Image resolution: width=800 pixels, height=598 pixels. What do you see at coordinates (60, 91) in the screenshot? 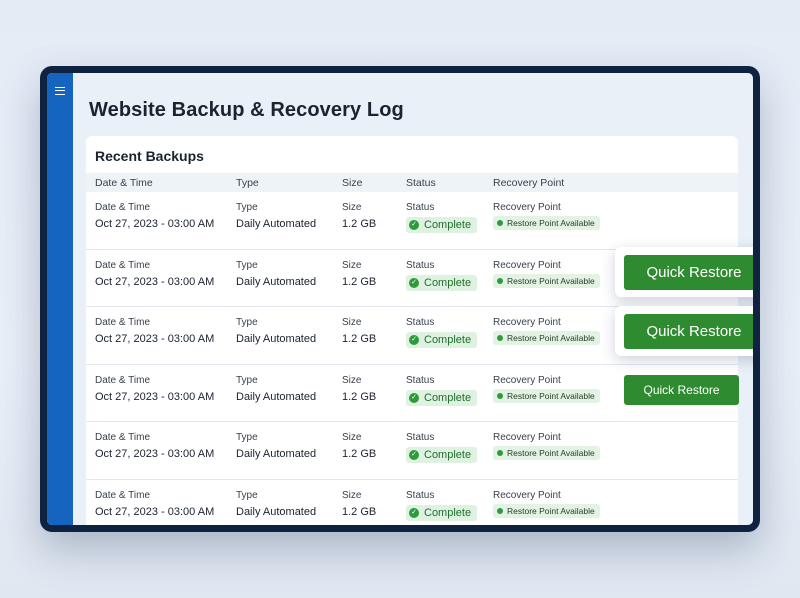
I see `hamburger-menu-icon` at bounding box center [60, 91].